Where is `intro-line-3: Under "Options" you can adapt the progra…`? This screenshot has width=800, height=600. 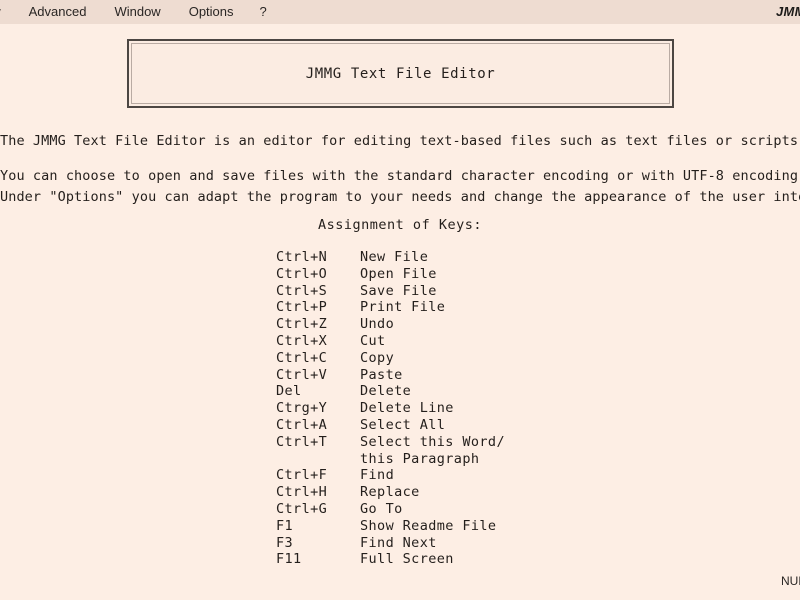
intro-line-3: Under "Options" you can adapt the progra… is located at coordinates (400, 197).